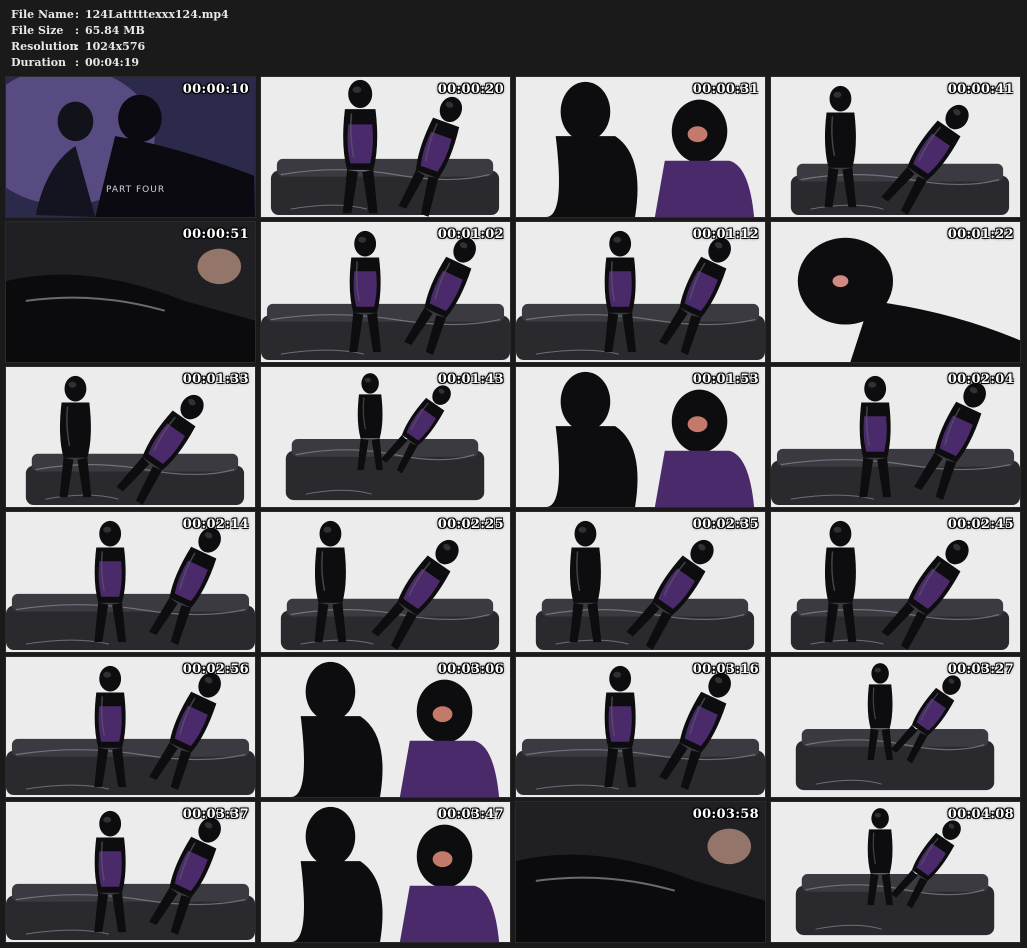 The image size is (1027, 948). What do you see at coordinates (725, 814) in the screenshot?
I see `thumbnail-timestamp: 00:03:58` at bounding box center [725, 814].